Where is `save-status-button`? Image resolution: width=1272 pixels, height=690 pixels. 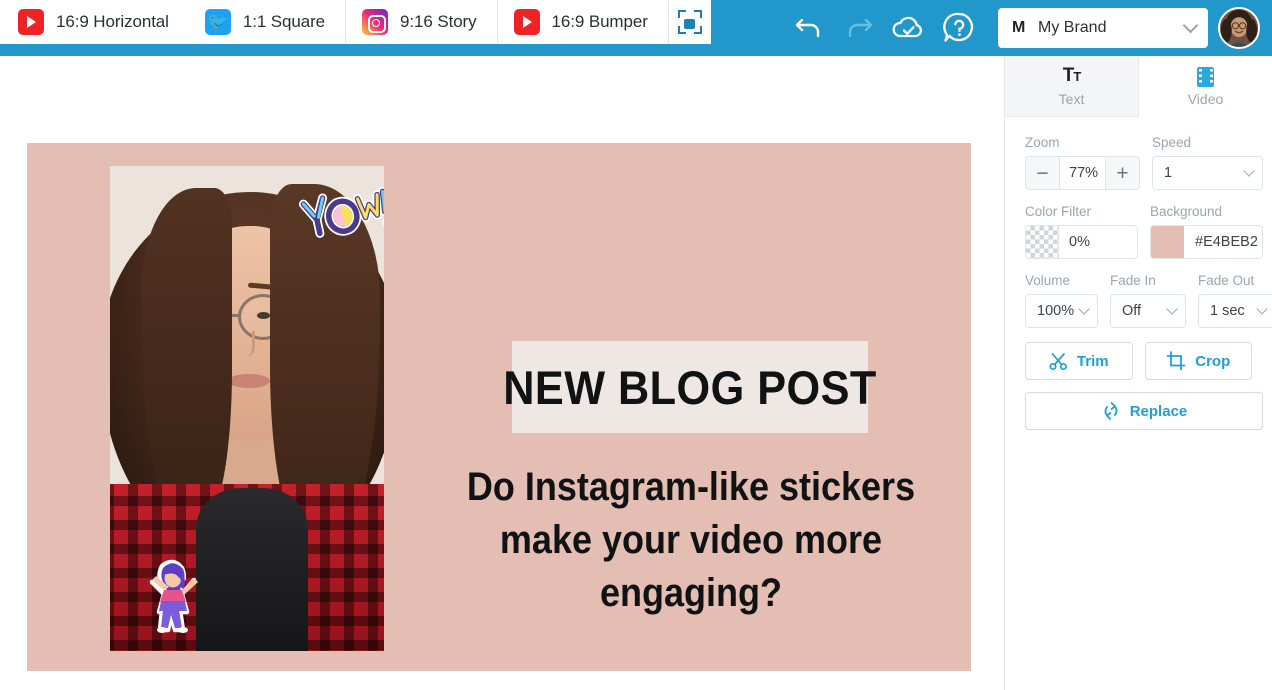 save-status-button is located at coordinates (909, 28).